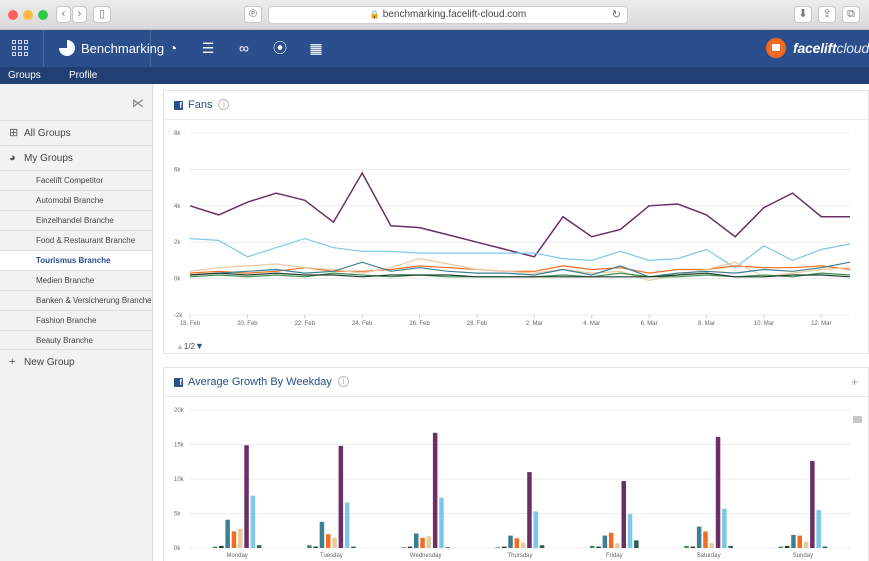  I want to click on pager-down-icon: ▼, so click(199, 346).